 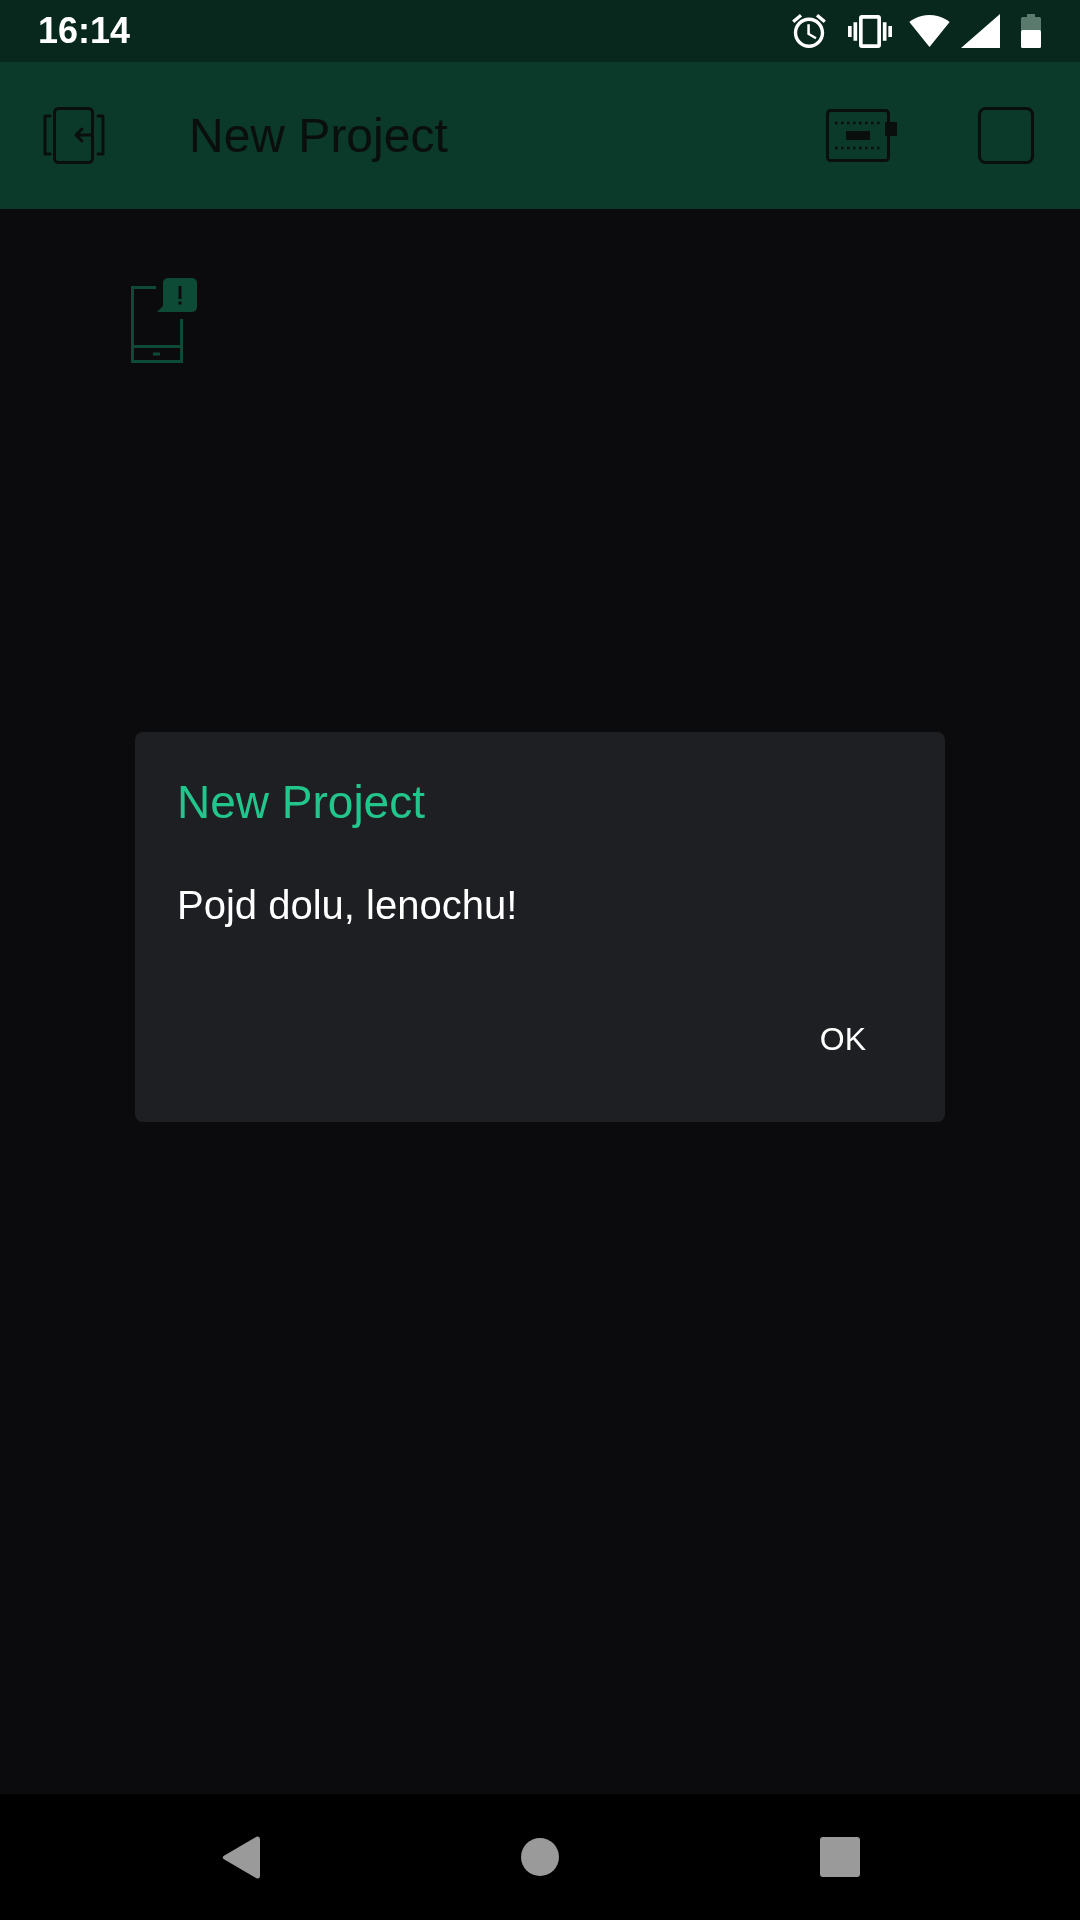 What do you see at coordinates (861, 135) in the screenshot?
I see `circuit-board-icon` at bounding box center [861, 135].